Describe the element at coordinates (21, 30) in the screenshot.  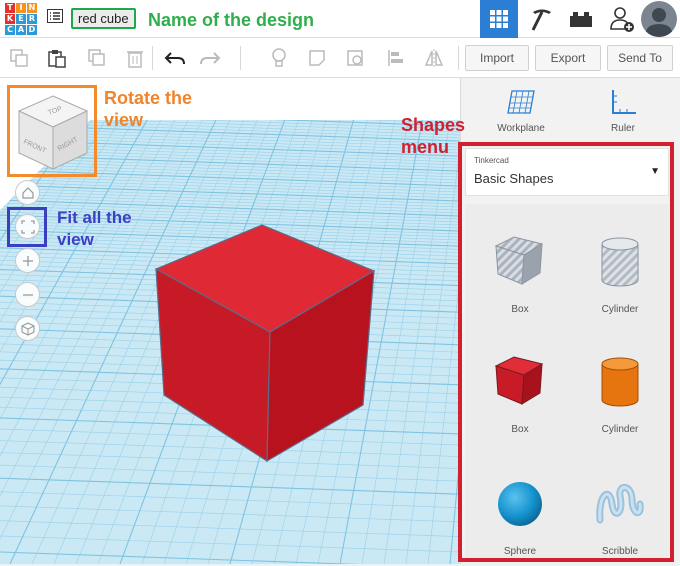
I see `logo-letter: A` at that location.